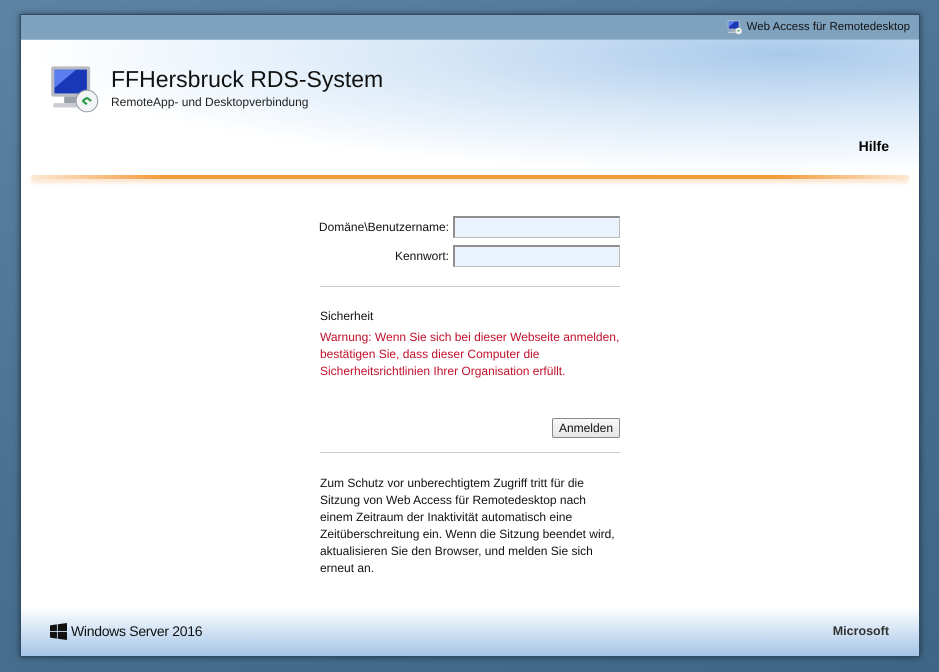 The width and height of the screenshot is (939, 672). What do you see at coordinates (347, 316) in the screenshot?
I see `security-heading: Sicherheit` at bounding box center [347, 316].